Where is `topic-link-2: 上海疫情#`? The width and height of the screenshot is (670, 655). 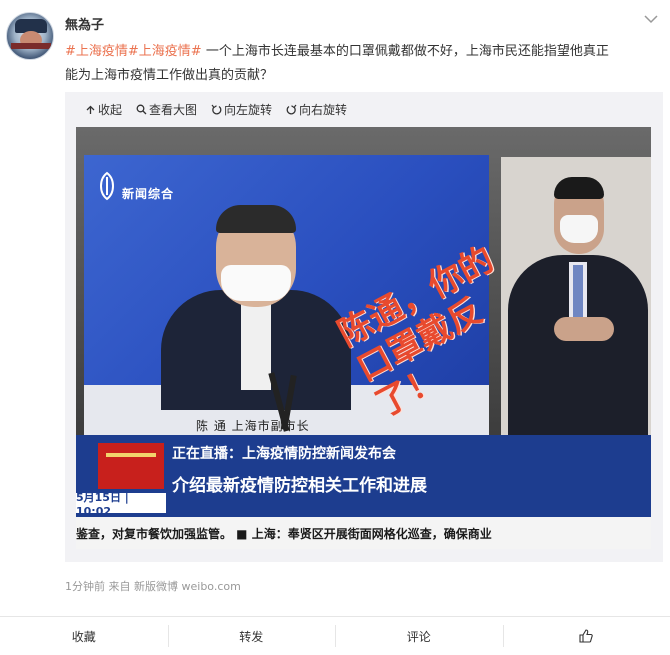 topic-link-2: 上海疫情# is located at coordinates (170, 51).